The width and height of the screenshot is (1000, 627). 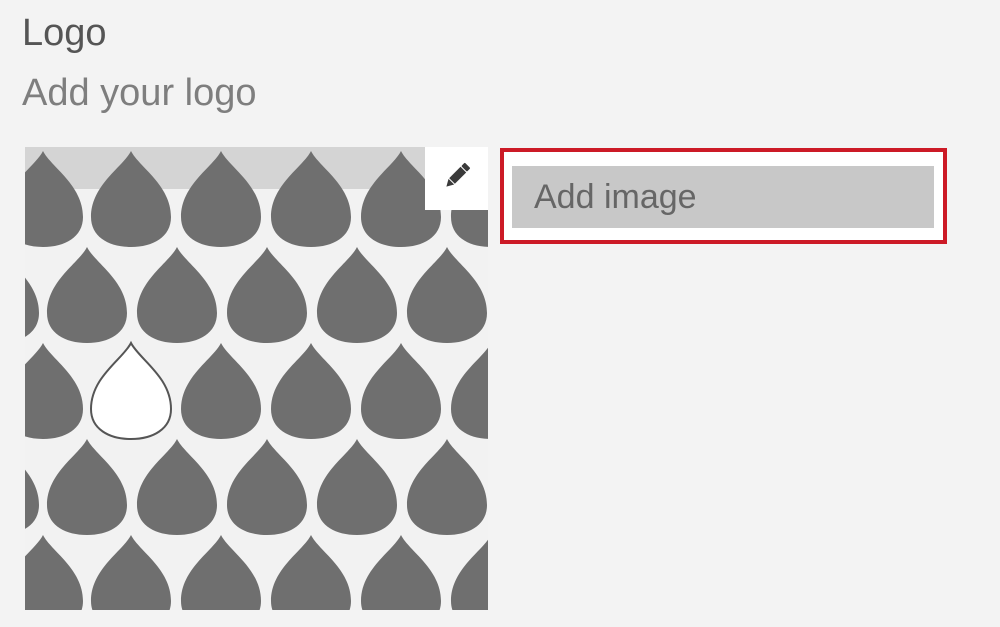 I want to click on section-subtitle: Add your logo, so click(x=139, y=93).